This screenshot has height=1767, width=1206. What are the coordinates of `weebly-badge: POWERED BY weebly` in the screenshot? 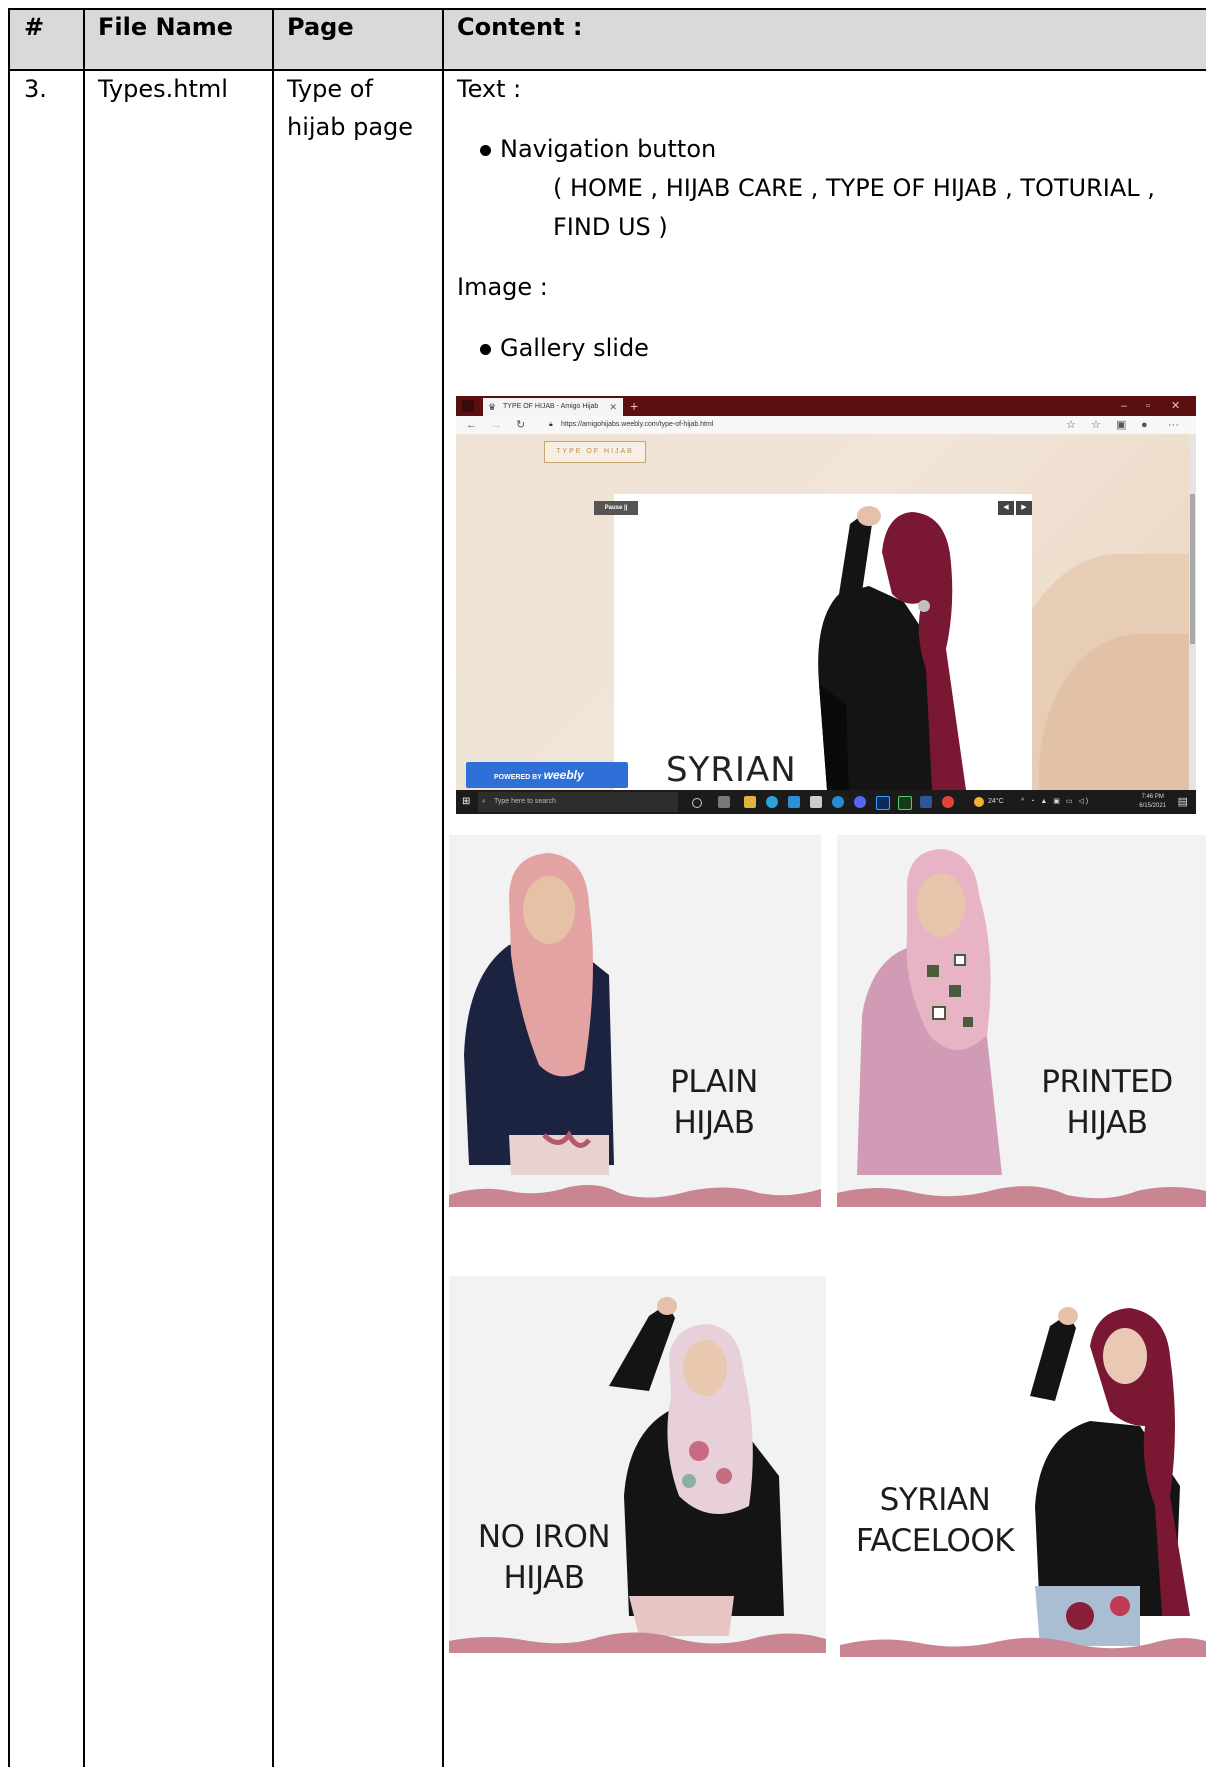 It's located at (547, 775).